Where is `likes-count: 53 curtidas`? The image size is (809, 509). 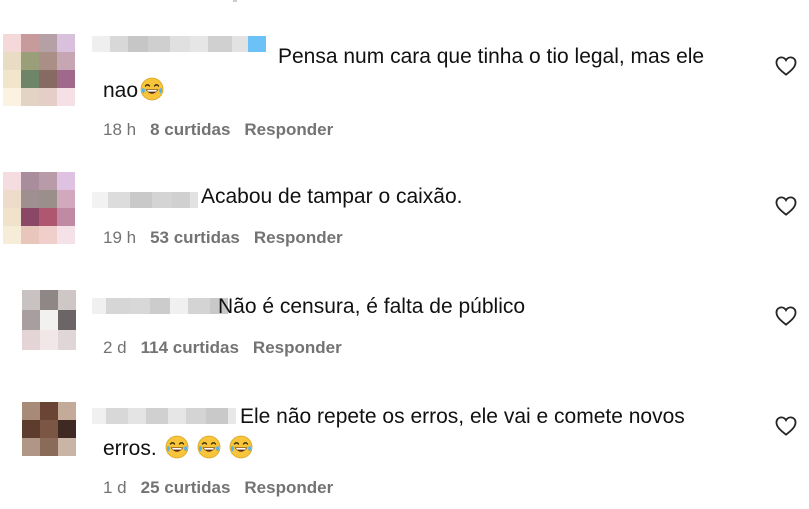
likes-count: 53 curtidas is located at coordinates (195, 237).